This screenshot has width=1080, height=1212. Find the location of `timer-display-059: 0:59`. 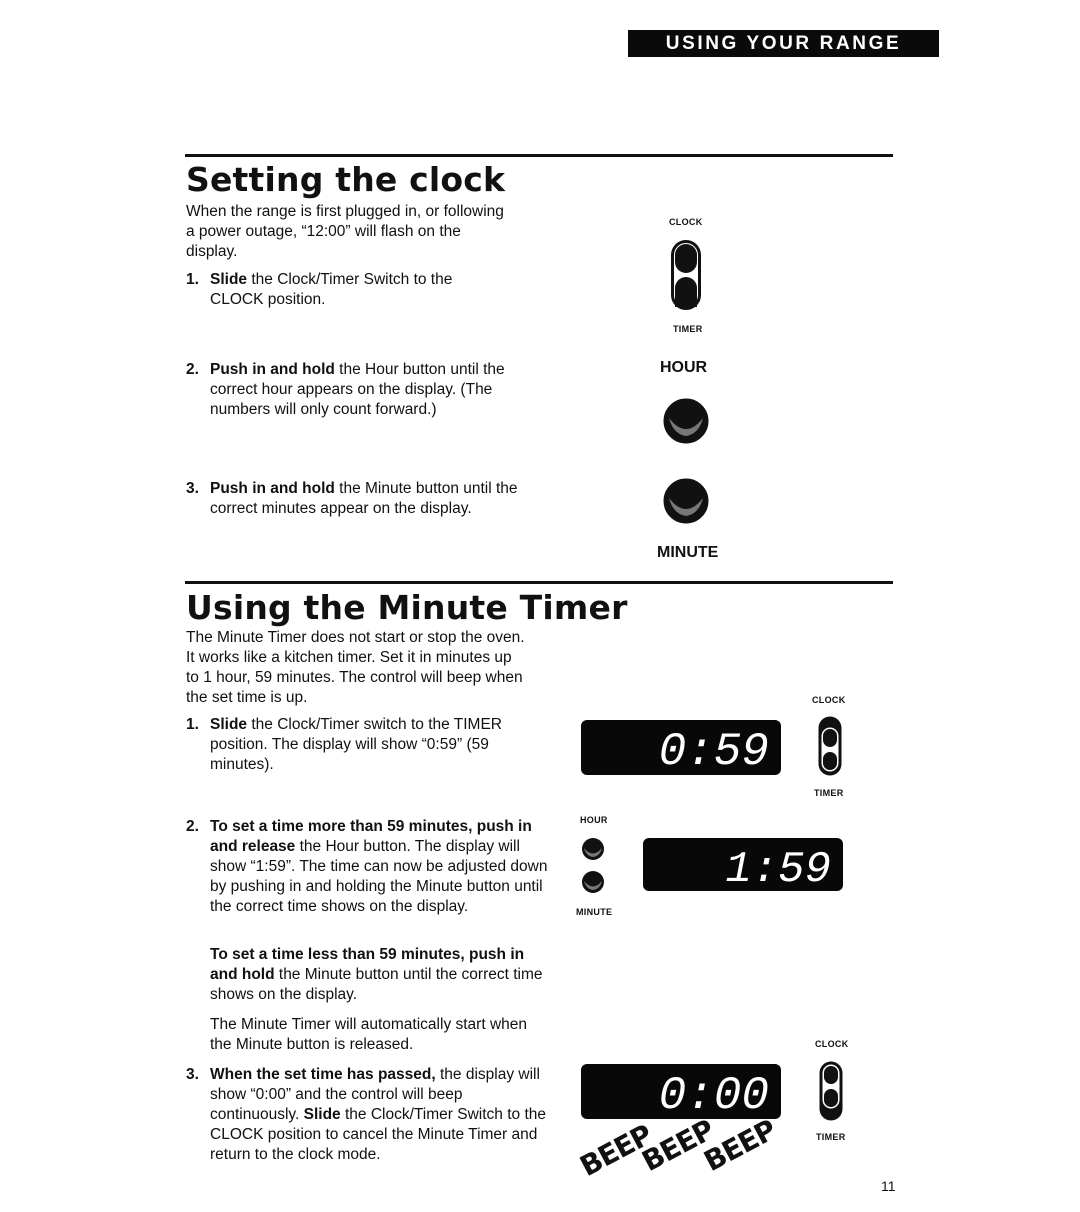

timer-display-059: 0:59 is located at coordinates (681, 747).